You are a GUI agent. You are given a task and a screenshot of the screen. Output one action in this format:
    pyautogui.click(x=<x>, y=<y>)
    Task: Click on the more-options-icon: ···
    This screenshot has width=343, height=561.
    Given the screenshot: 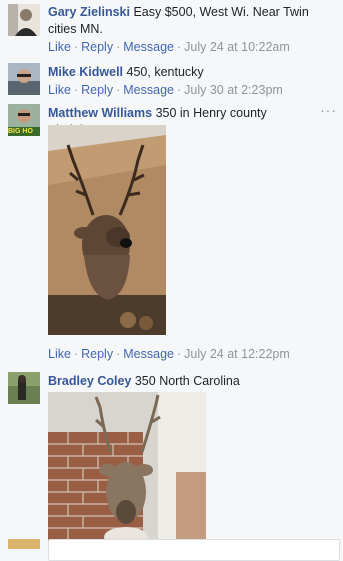 What is the action you would take?
    pyautogui.click(x=328, y=110)
    